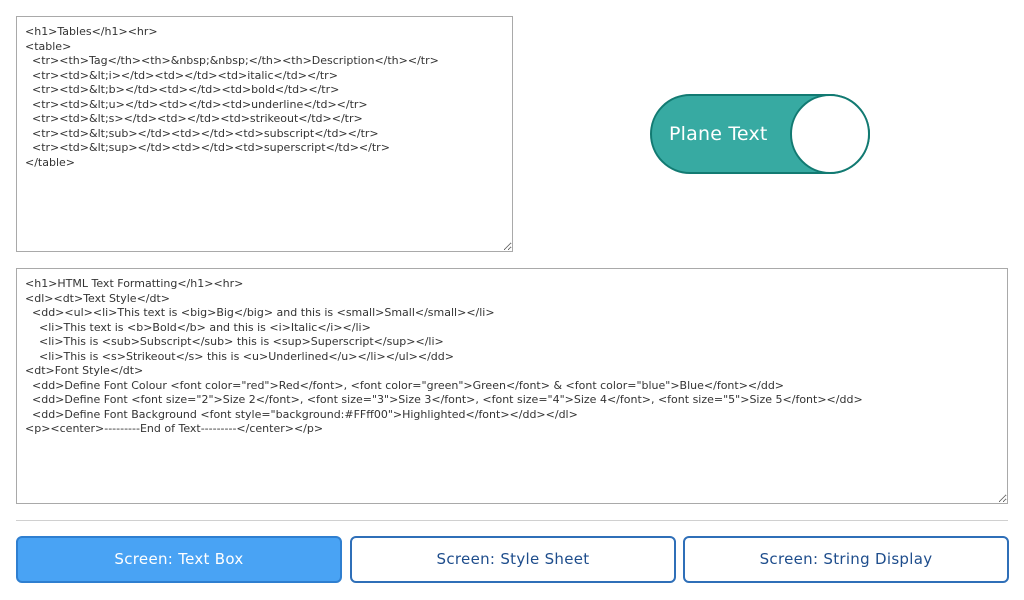 The height and width of the screenshot is (600, 1024). What do you see at coordinates (512, 520) in the screenshot?
I see `divider` at bounding box center [512, 520].